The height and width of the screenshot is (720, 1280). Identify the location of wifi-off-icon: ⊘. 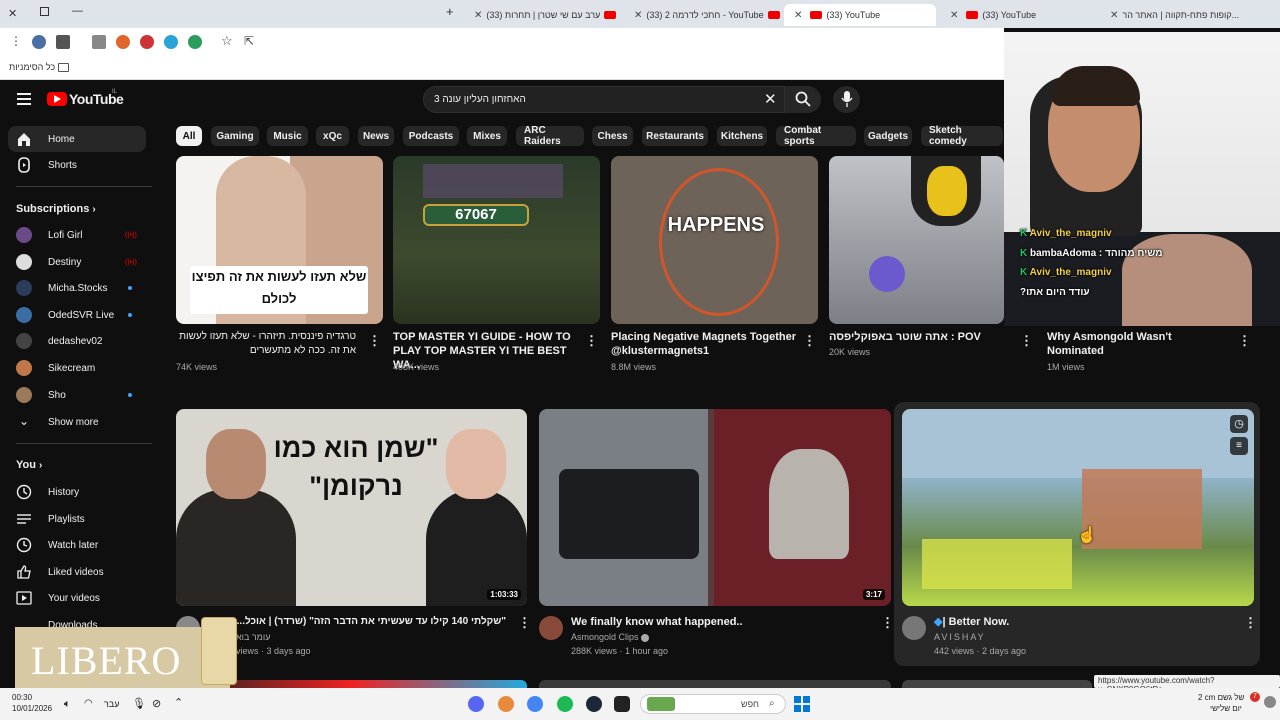
(156, 703).